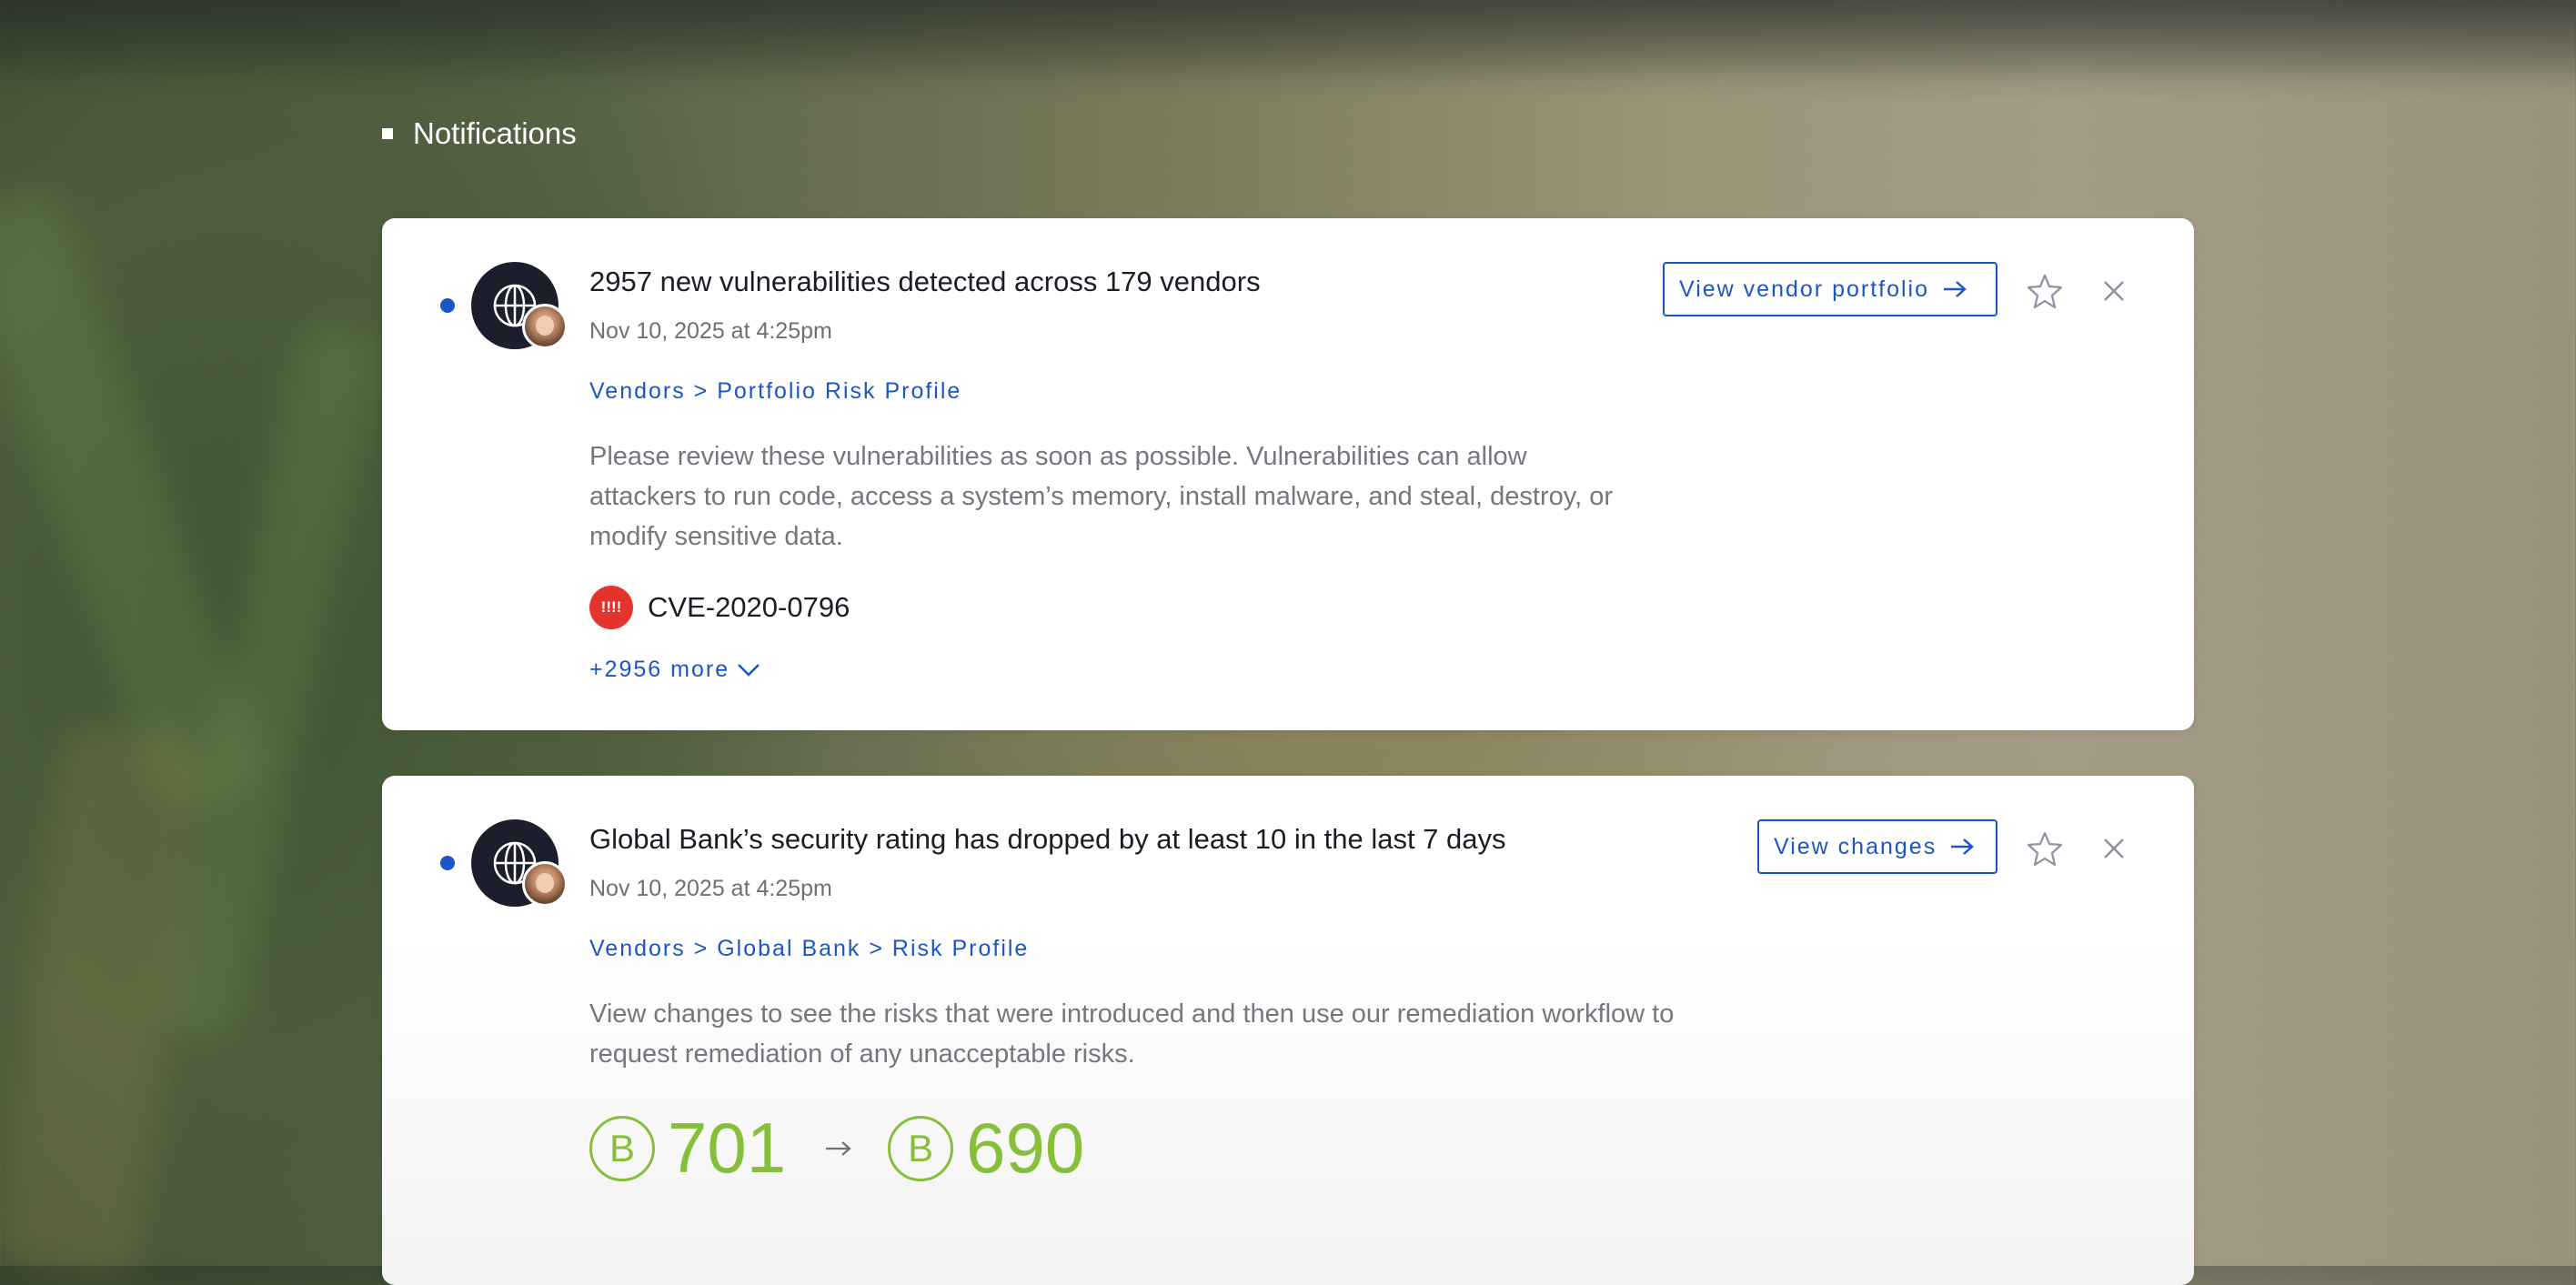 This screenshot has width=2576, height=1285. I want to click on view-changes-button: View changes, so click(1877, 846).